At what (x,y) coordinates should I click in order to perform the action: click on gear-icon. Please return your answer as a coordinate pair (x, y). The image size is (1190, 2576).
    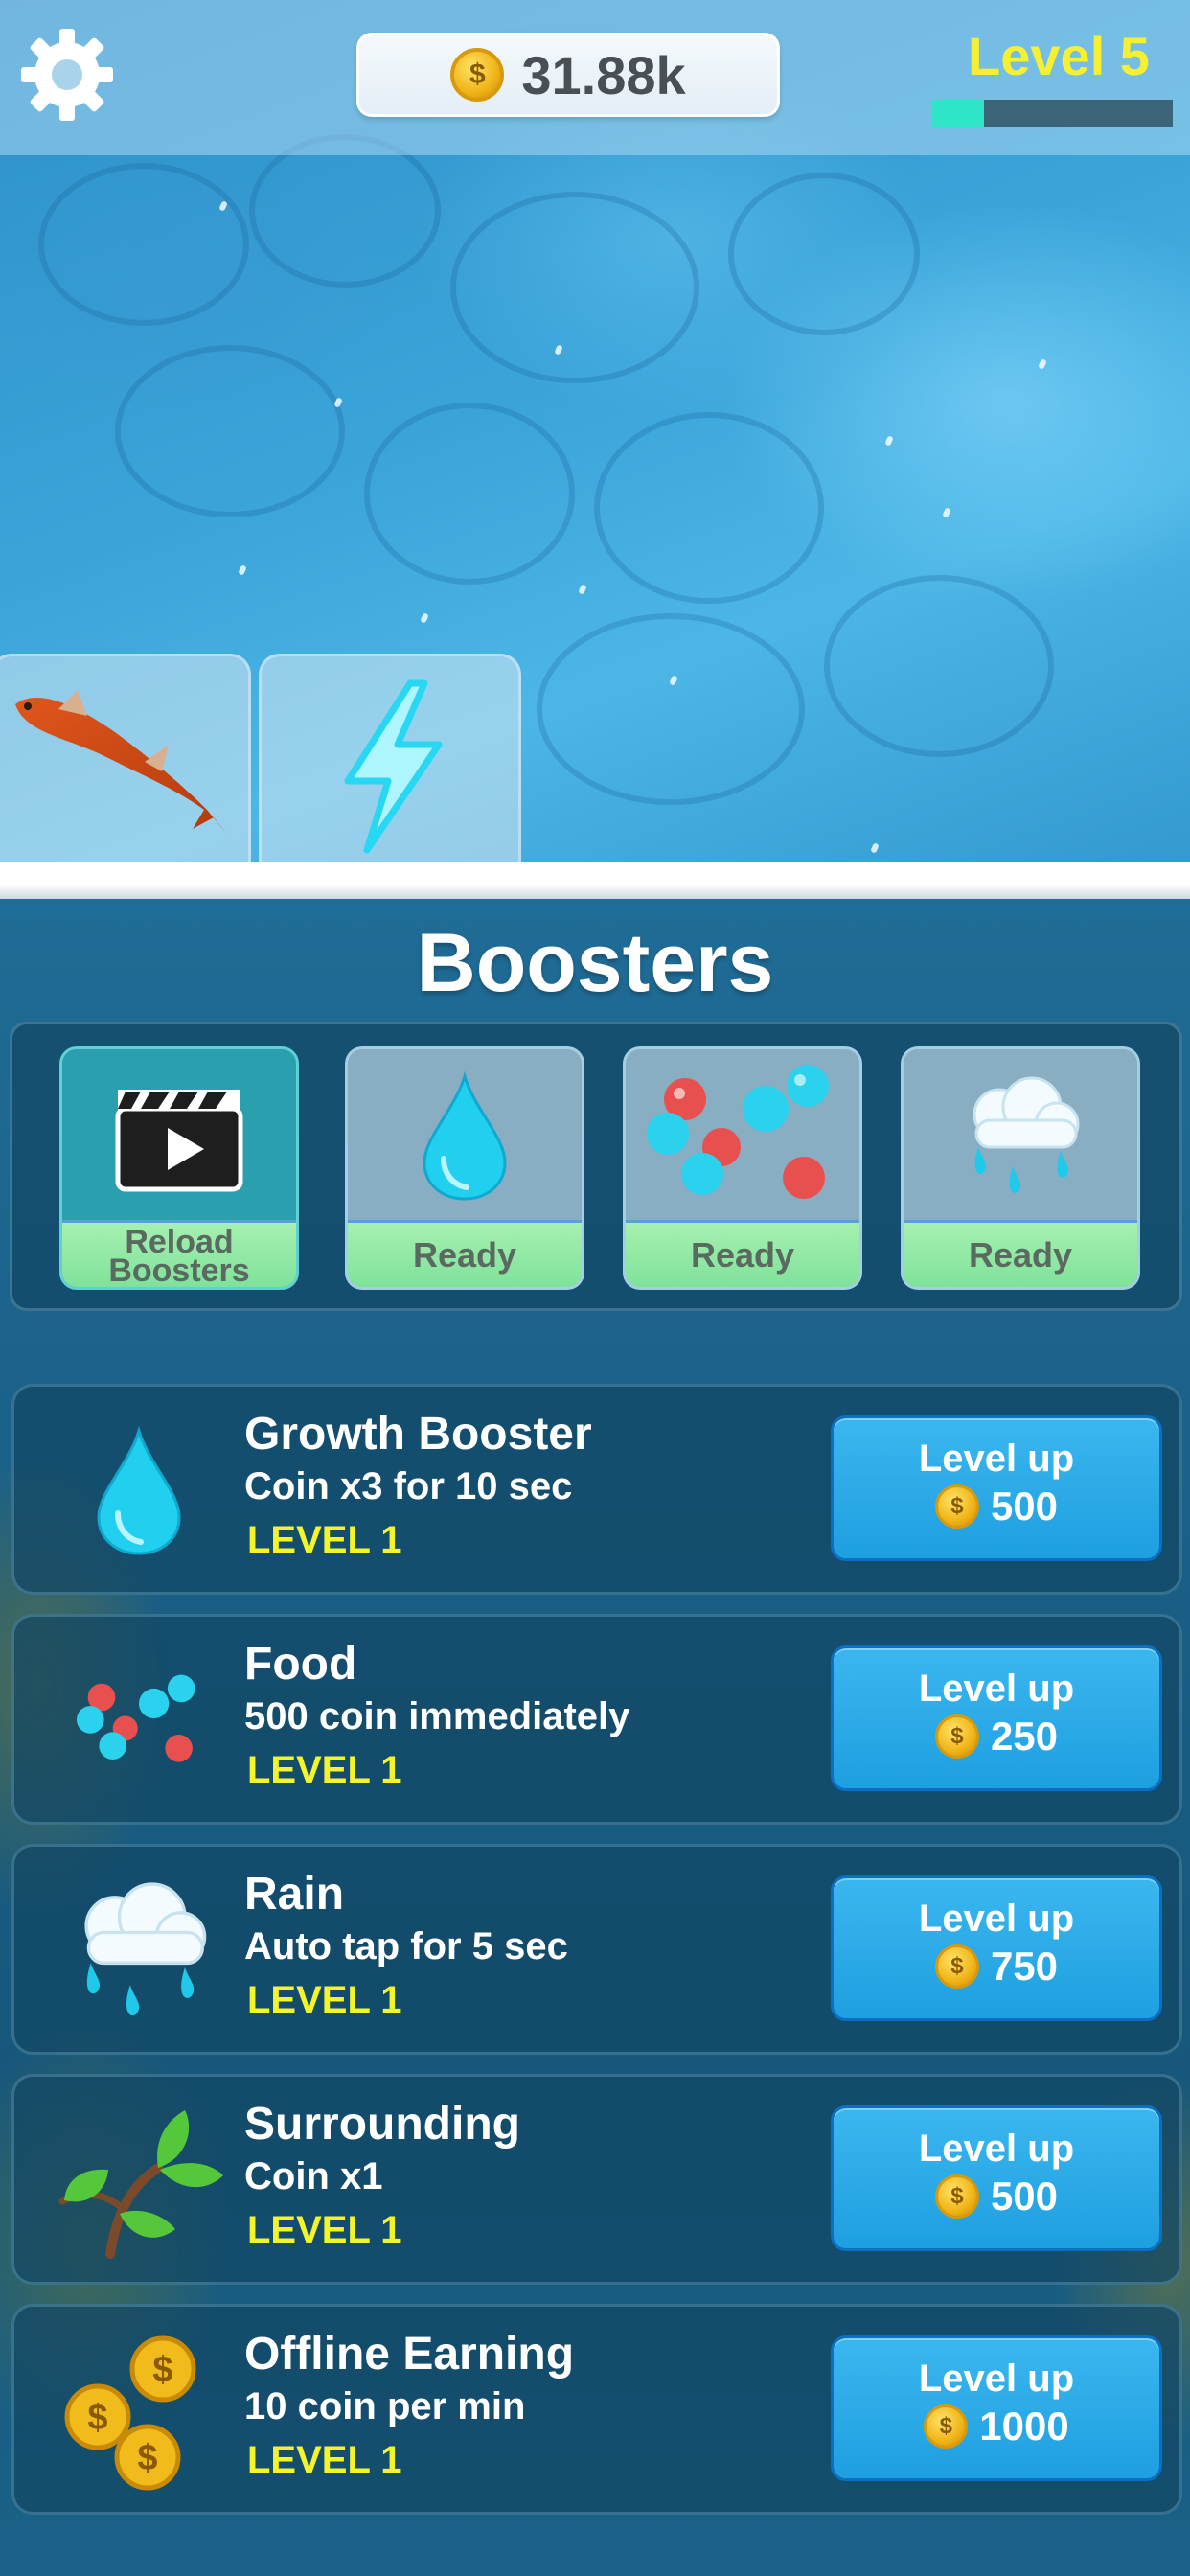
    Looking at the image, I should click on (67, 75).